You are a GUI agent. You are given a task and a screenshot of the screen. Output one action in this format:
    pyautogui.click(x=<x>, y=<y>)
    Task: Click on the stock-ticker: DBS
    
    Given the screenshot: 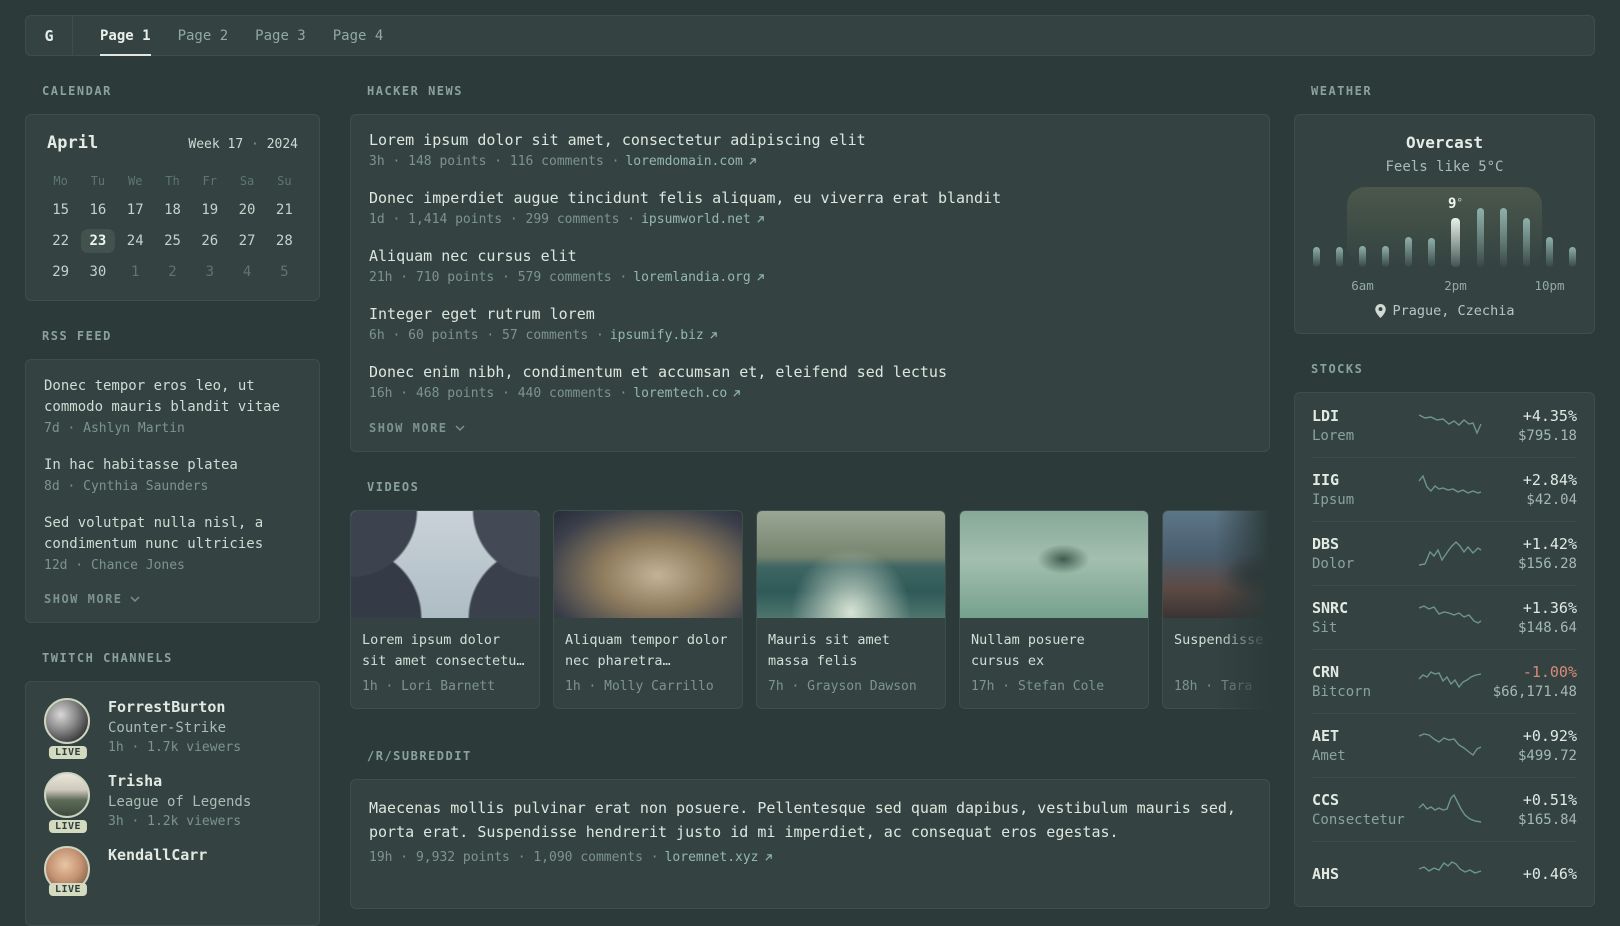 What is the action you would take?
    pyautogui.click(x=1326, y=544)
    